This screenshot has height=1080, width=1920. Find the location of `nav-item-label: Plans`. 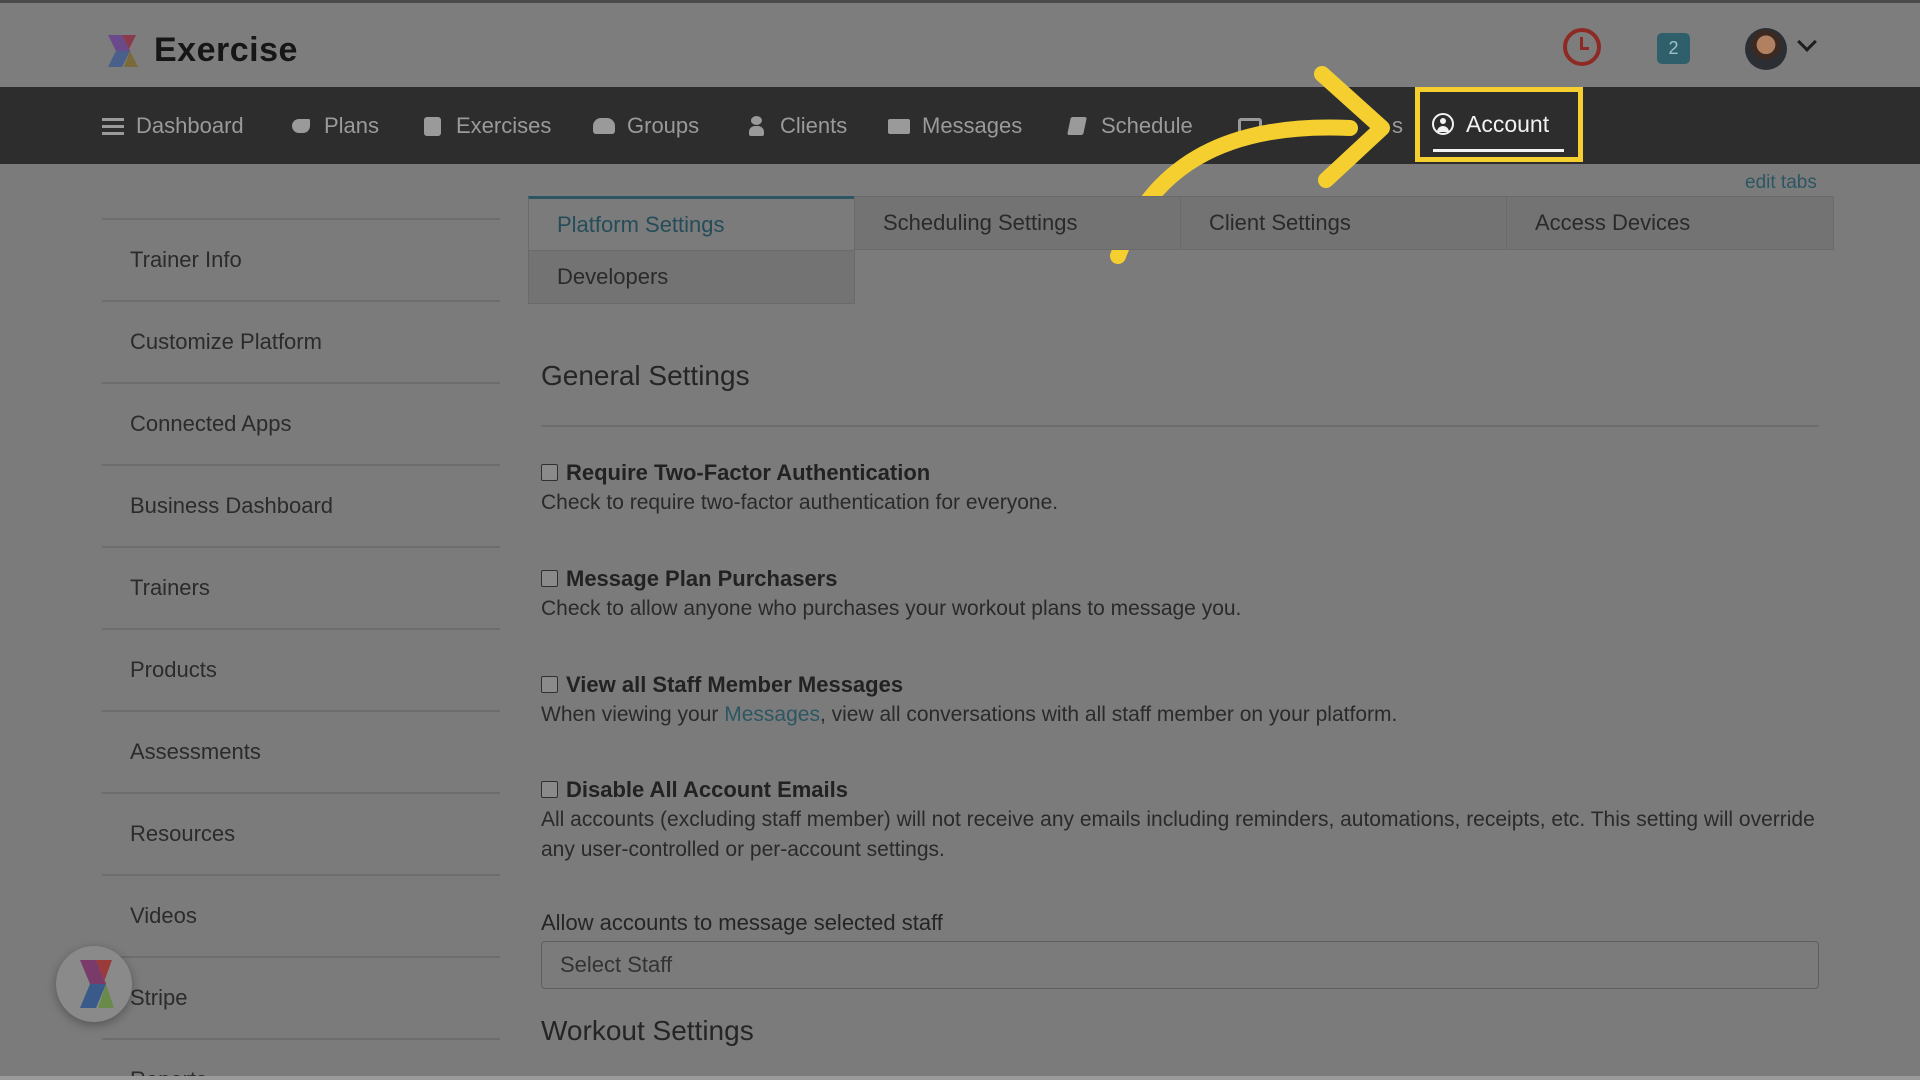

nav-item-label: Plans is located at coordinates (352, 125).